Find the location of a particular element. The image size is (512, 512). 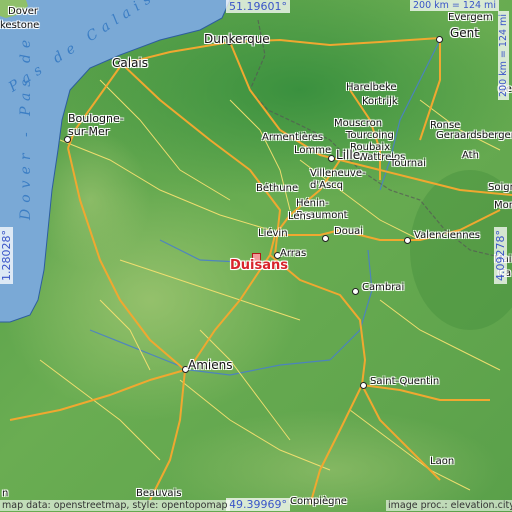

place-amiens: Amiens is located at coordinates (210, 365).